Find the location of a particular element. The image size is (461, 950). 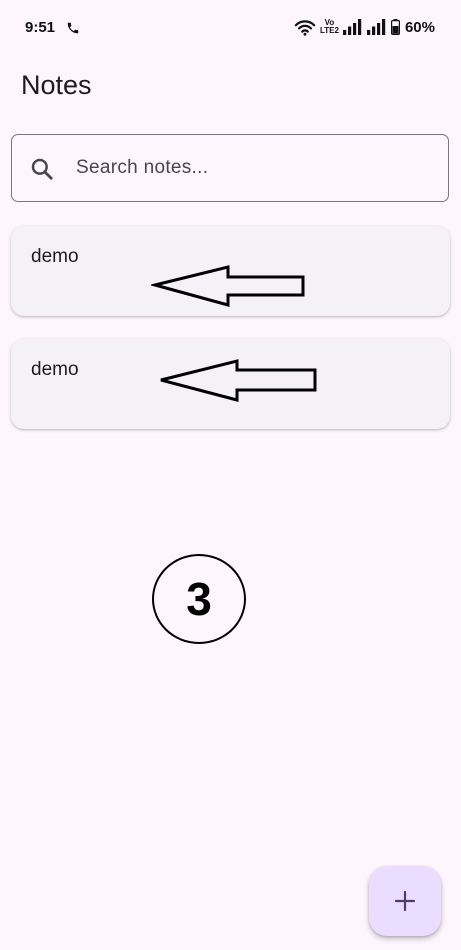

page-title: Notes is located at coordinates (56, 85).